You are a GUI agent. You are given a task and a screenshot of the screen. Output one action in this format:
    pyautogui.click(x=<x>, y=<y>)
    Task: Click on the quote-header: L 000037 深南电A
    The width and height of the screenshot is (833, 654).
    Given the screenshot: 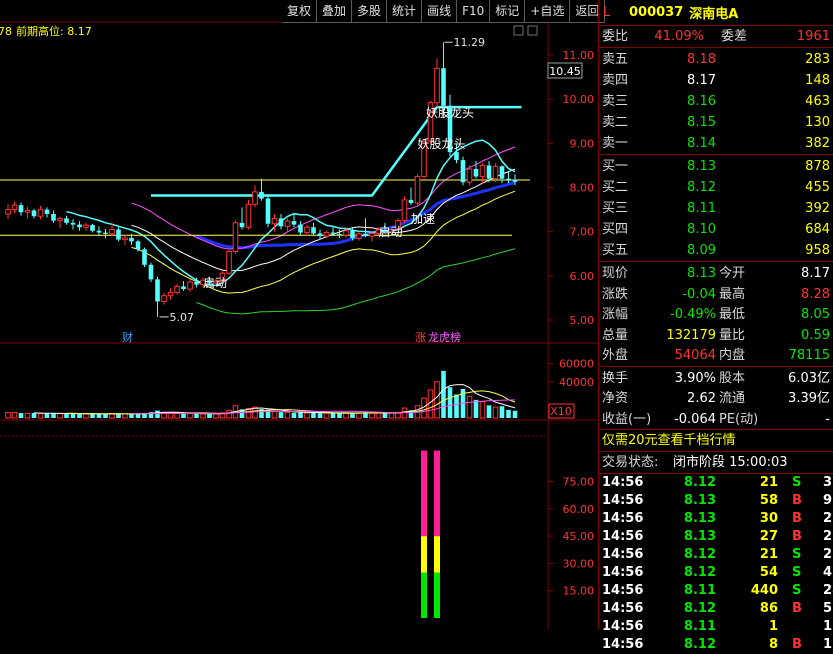 What is the action you would take?
    pyautogui.click(x=716, y=13)
    